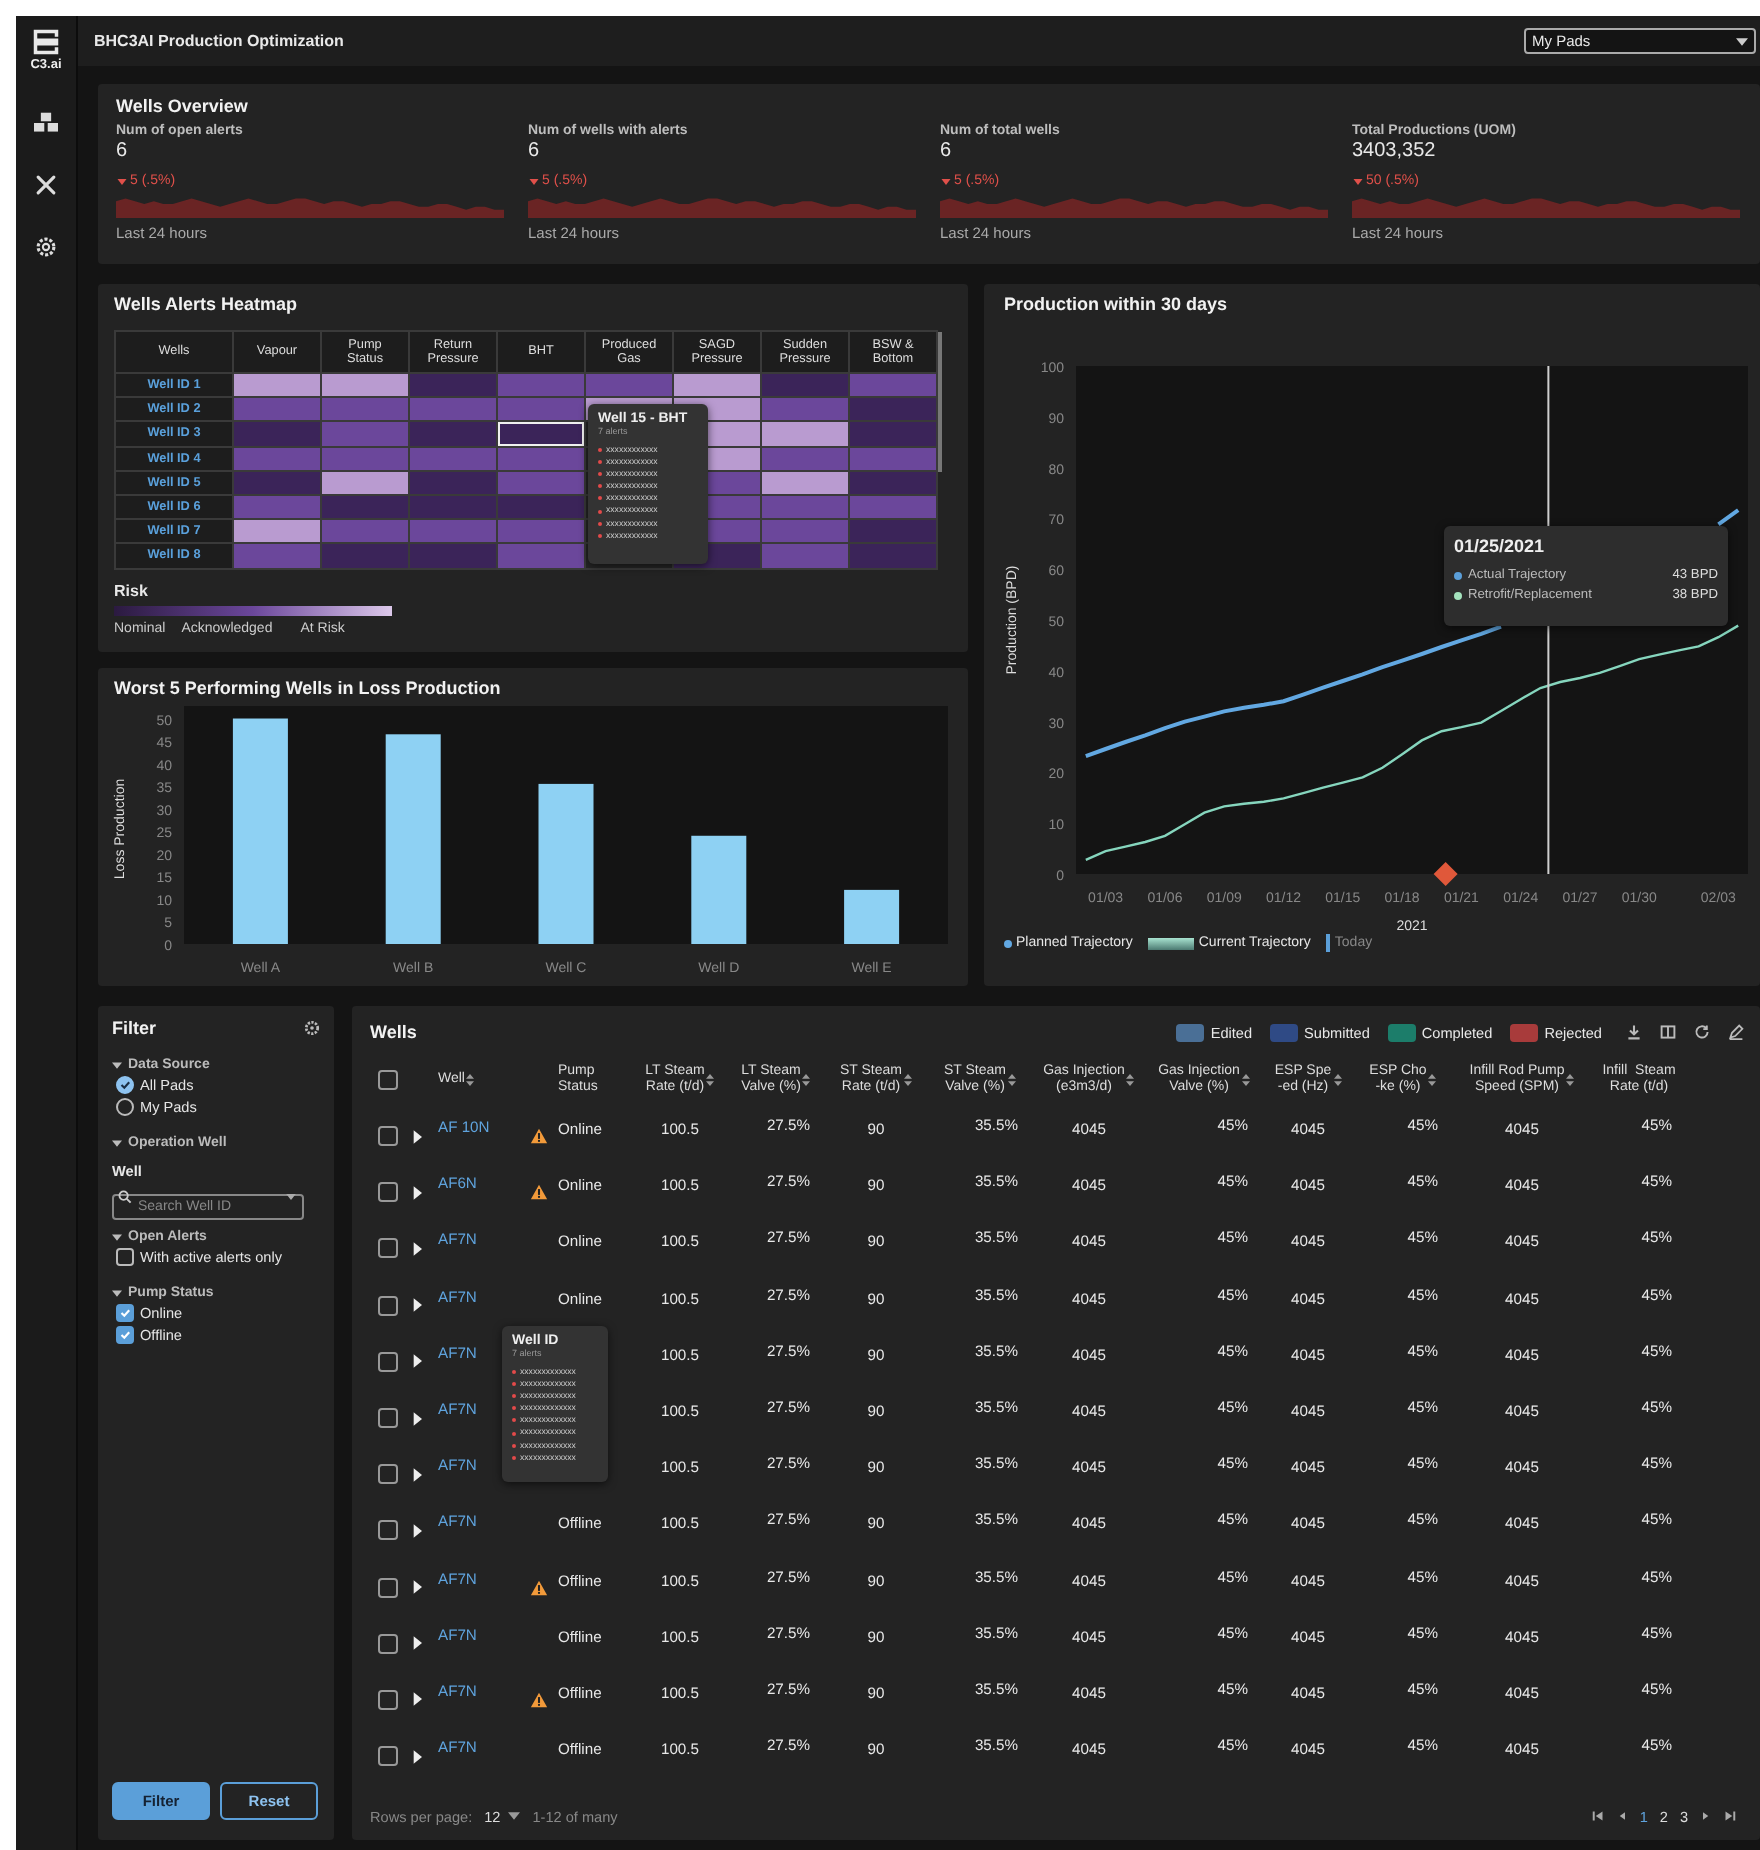 The height and width of the screenshot is (1850, 1760). What do you see at coordinates (1702, 1032) in the screenshot?
I see `refresh-icon` at bounding box center [1702, 1032].